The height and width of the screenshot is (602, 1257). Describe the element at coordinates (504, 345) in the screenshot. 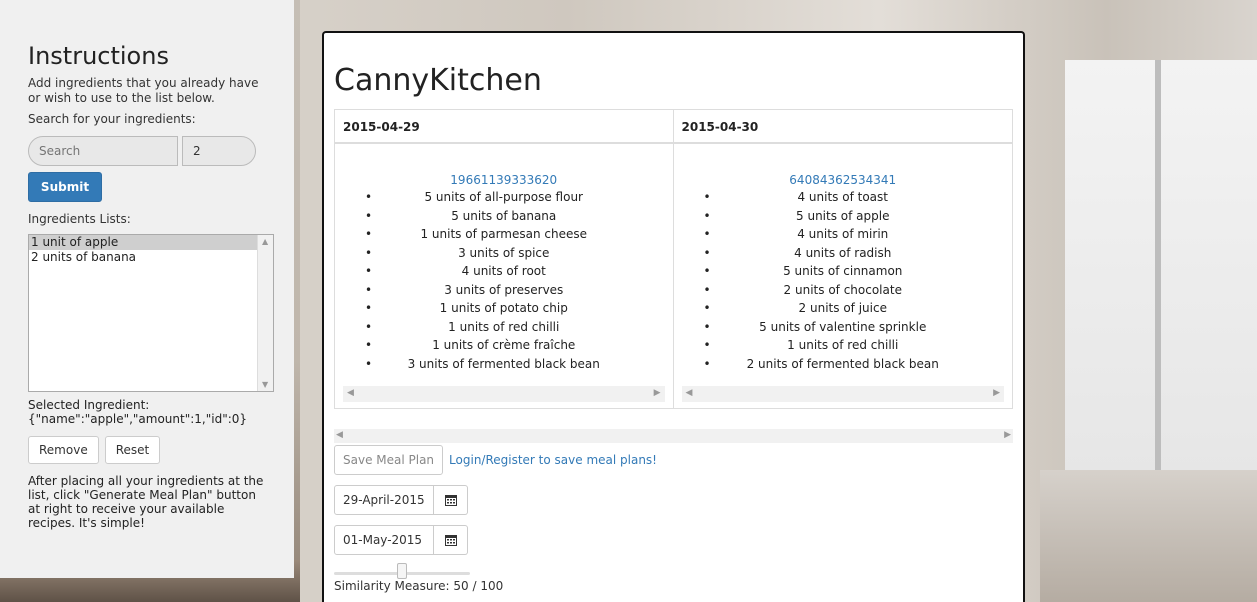

I see `list-item: • 1 units of crème fraîche` at that location.